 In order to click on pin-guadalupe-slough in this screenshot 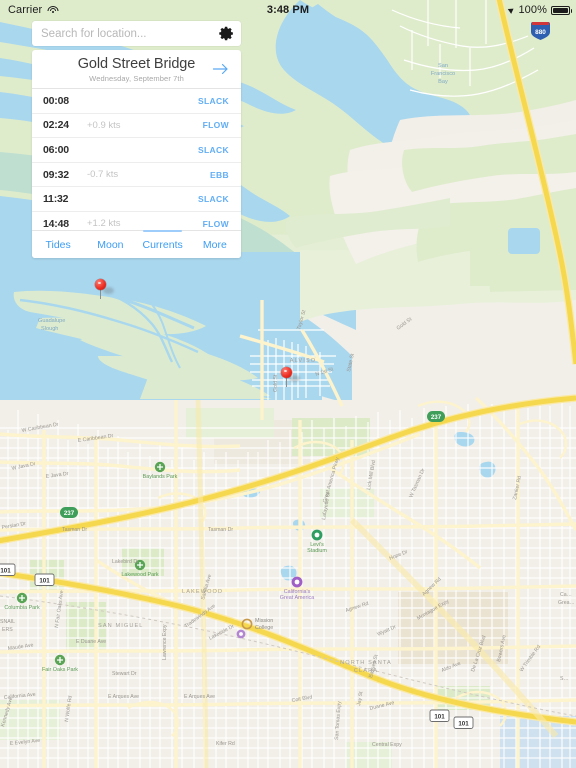, I will do `click(104, 289)`.